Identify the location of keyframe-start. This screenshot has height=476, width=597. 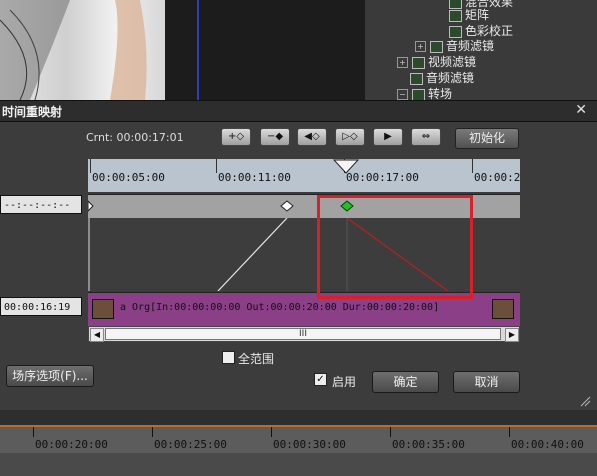
(90, 206).